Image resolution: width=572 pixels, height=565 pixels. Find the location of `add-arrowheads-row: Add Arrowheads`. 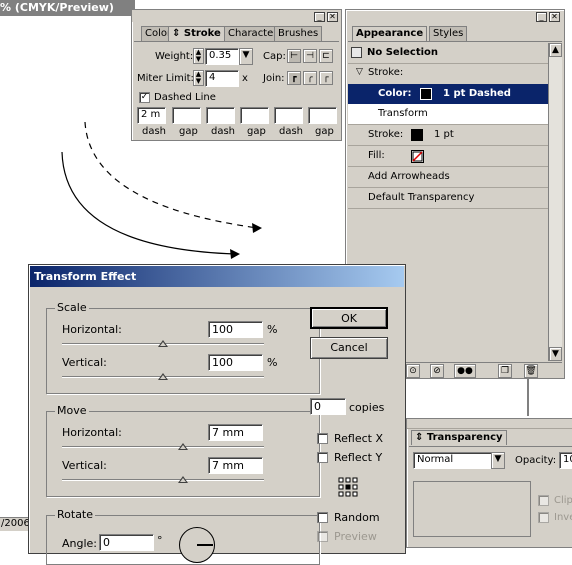

add-arrowheads-row: Add Arrowheads is located at coordinates (448, 177).